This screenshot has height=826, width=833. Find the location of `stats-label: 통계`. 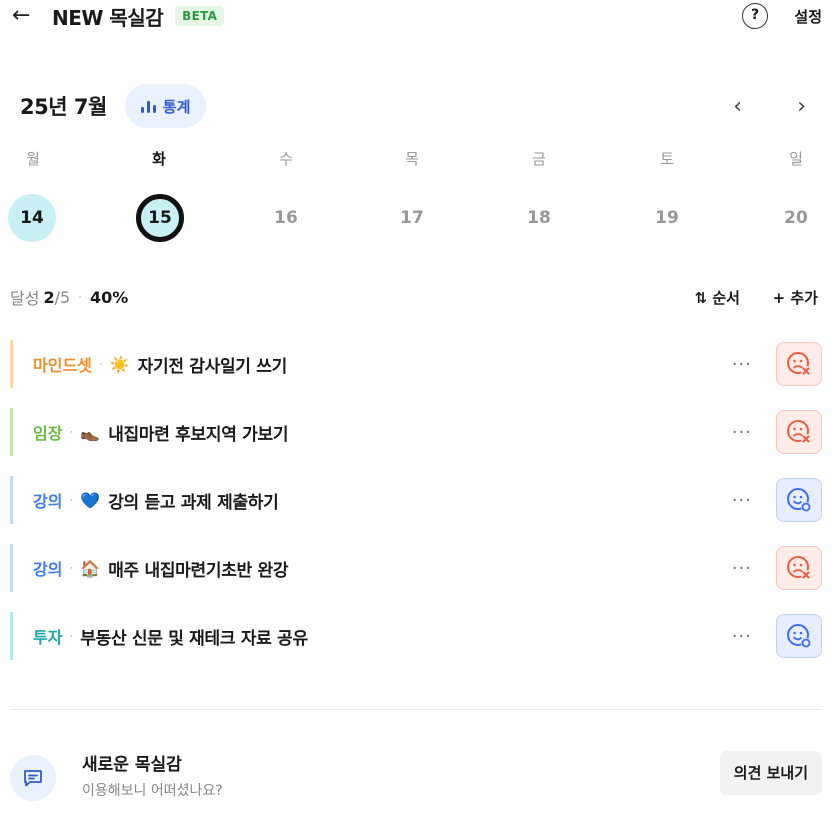

stats-label: 통계 is located at coordinates (176, 106).